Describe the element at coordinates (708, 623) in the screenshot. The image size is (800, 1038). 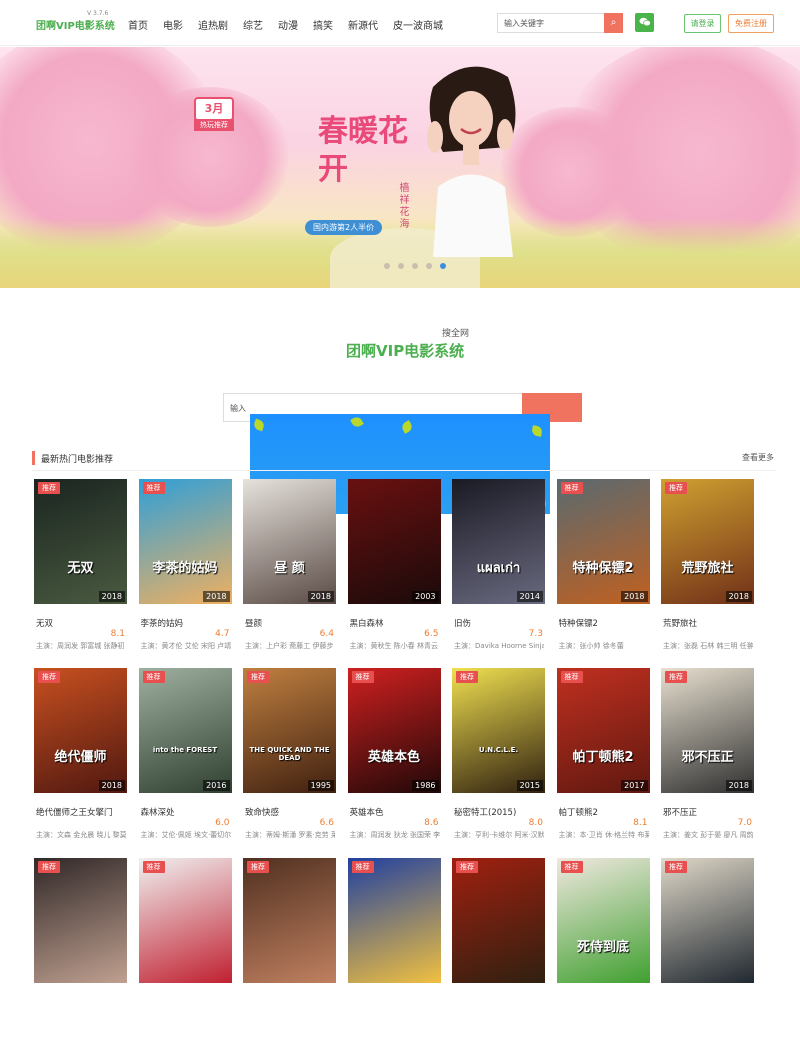
I see `movie-title: 荒野旅社` at that location.